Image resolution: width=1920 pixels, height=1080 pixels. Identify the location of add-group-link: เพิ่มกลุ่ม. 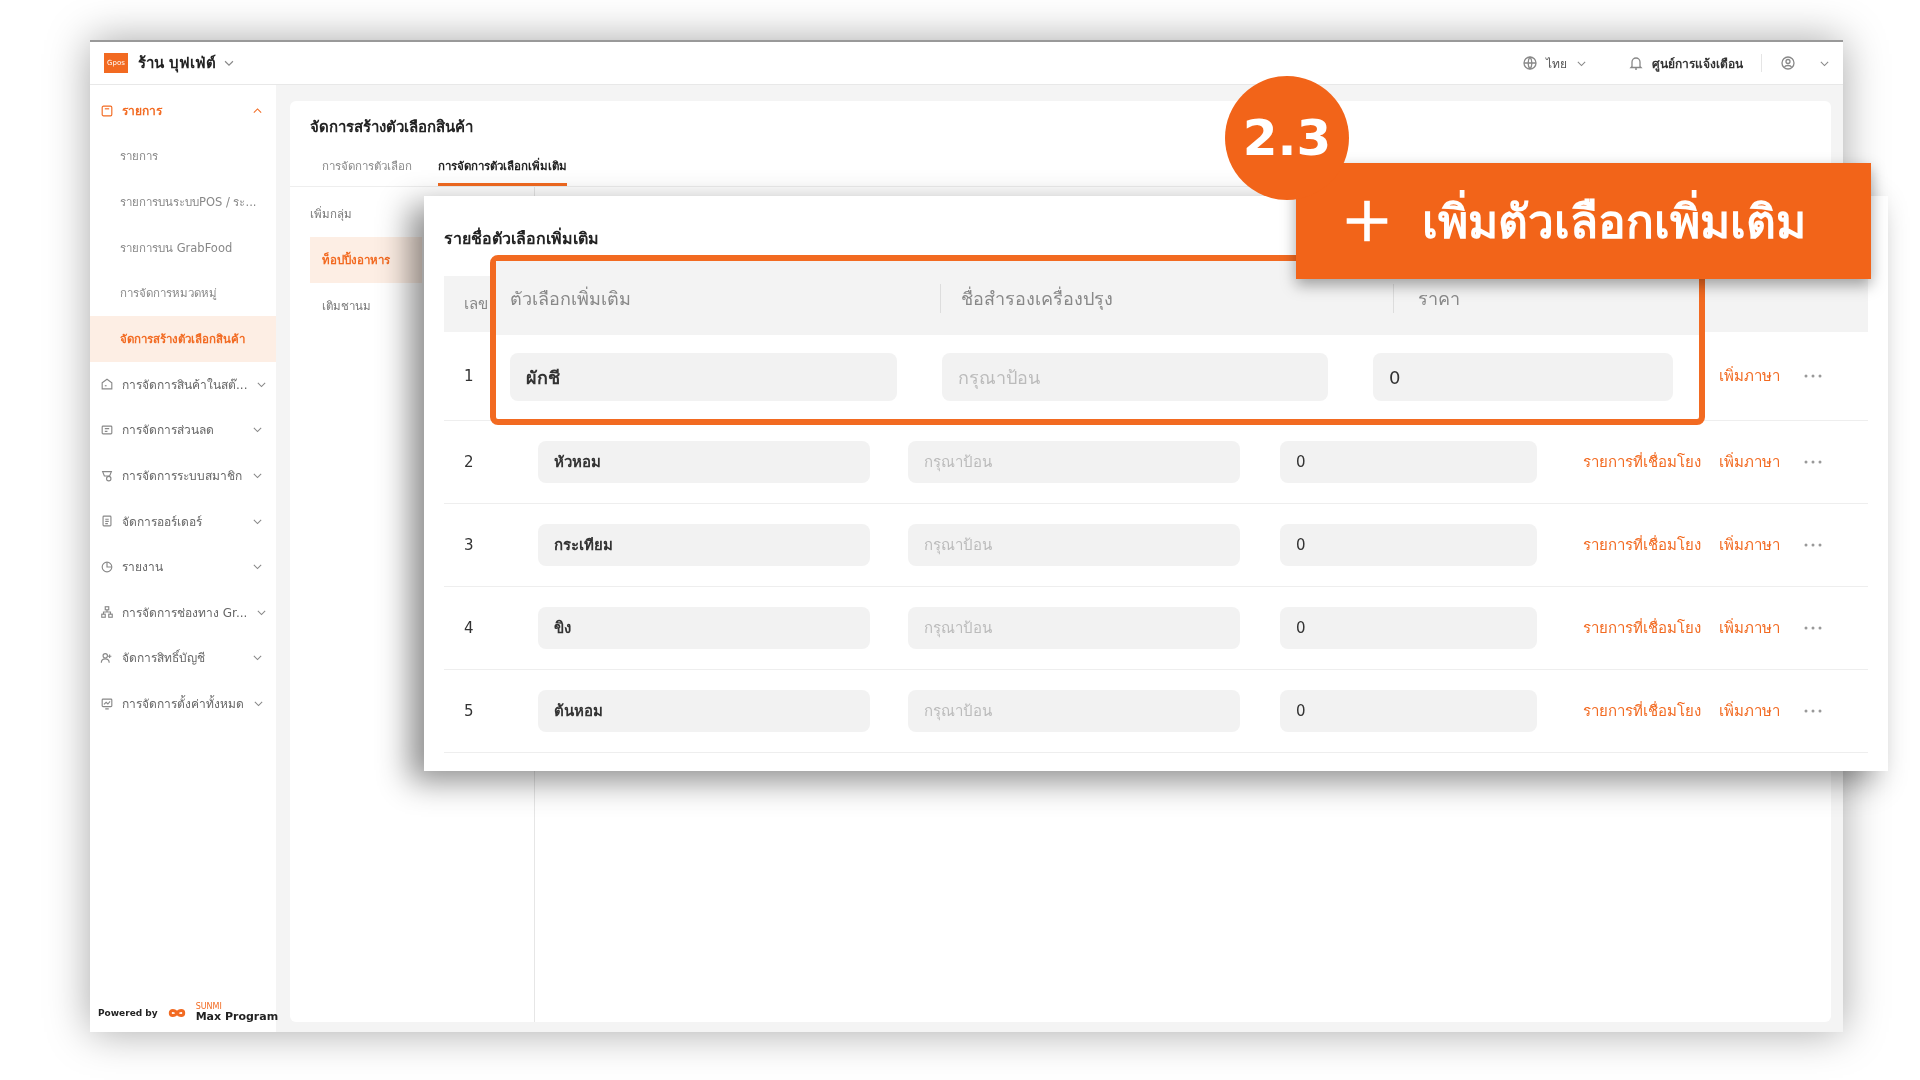
(331, 216).